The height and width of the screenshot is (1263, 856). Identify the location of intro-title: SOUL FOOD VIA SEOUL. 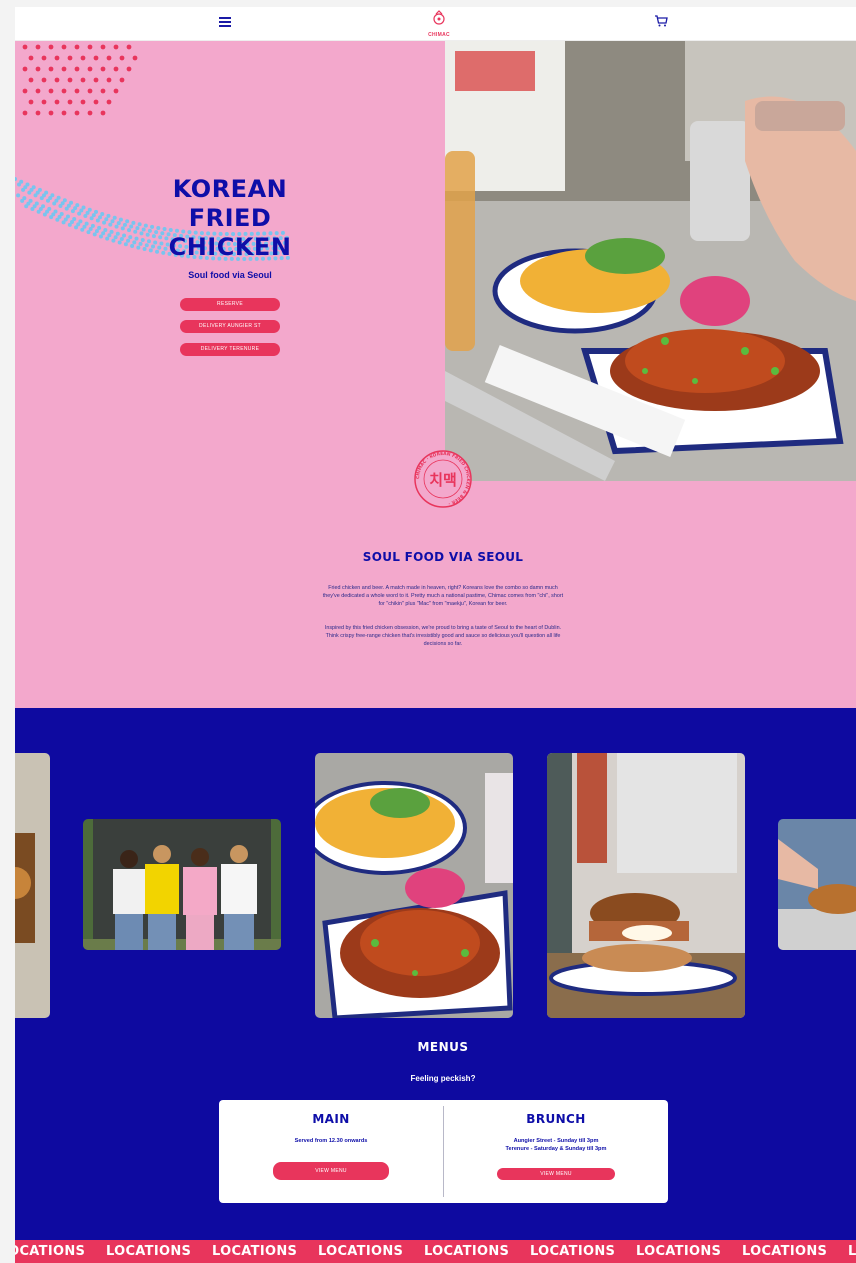
(443, 557).